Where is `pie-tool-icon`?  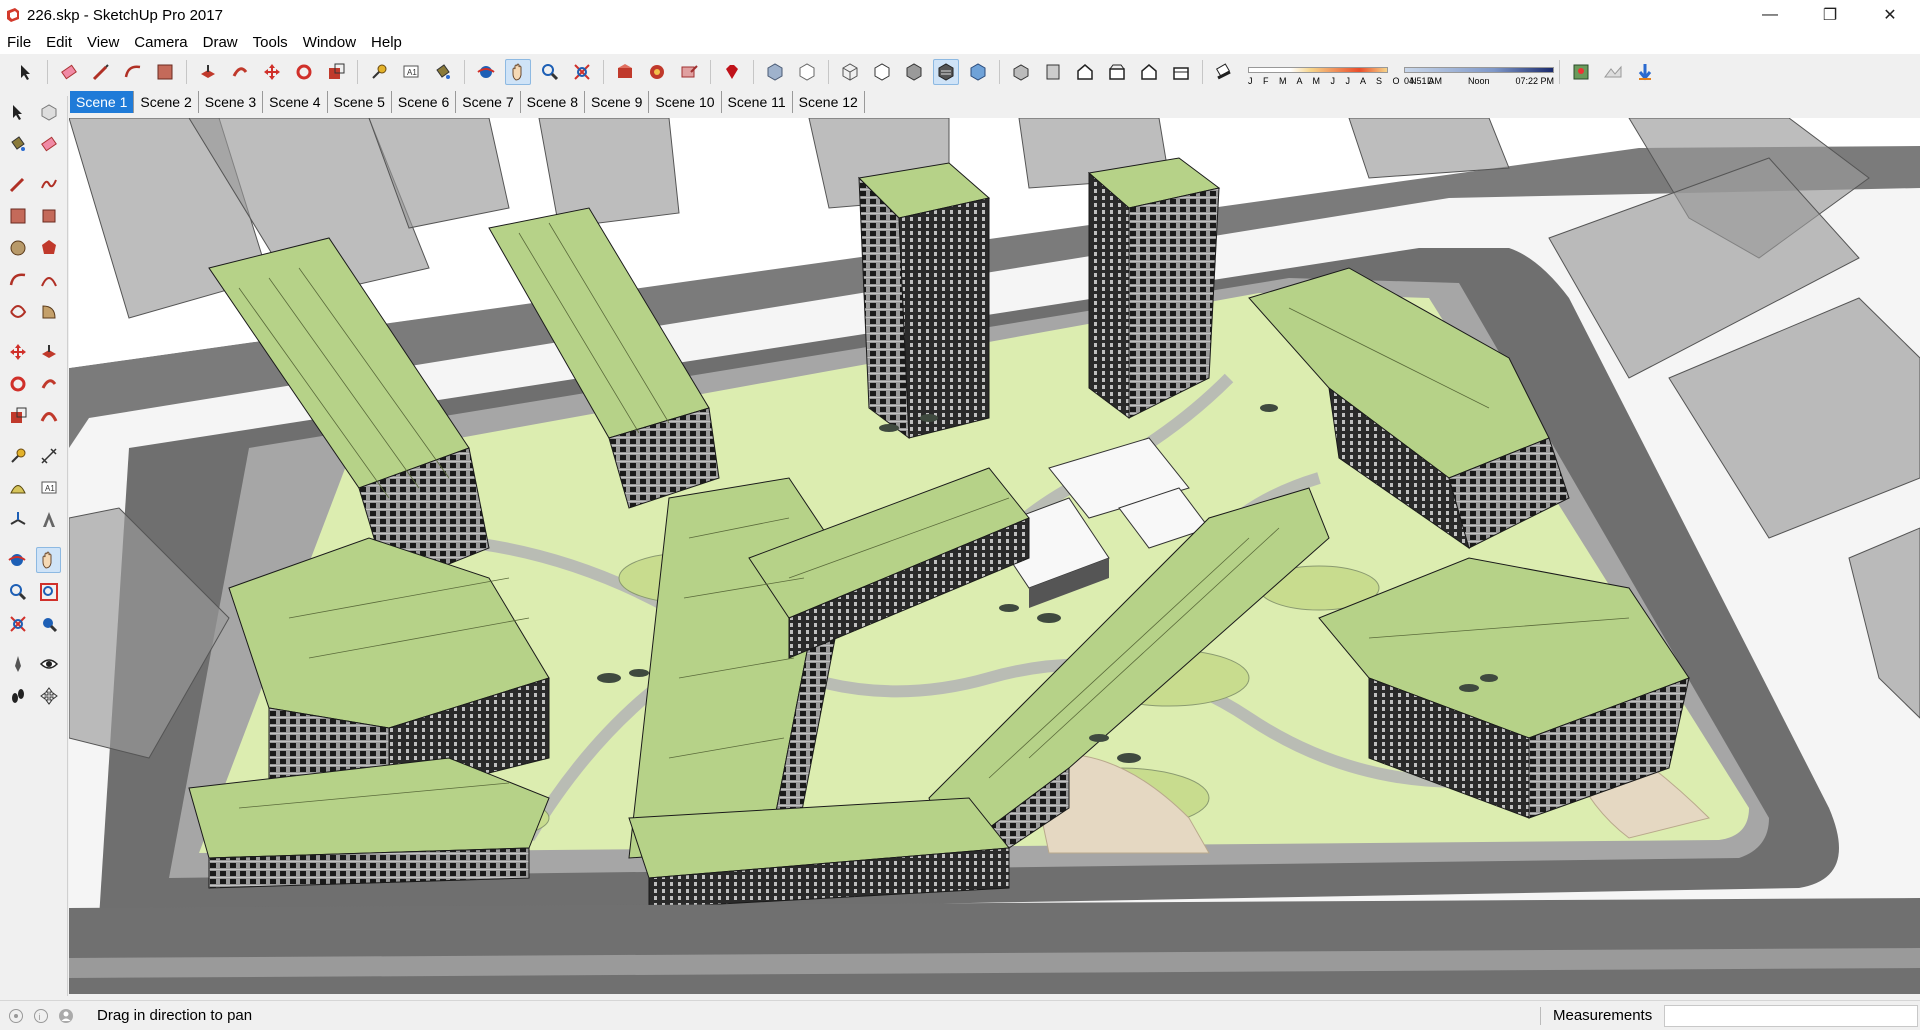
pie-tool-icon is located at coordinates (48, 312).